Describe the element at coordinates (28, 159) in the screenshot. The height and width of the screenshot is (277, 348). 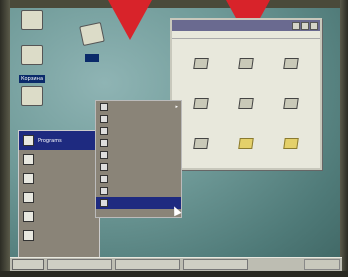
I see `documents-icon` at that location.